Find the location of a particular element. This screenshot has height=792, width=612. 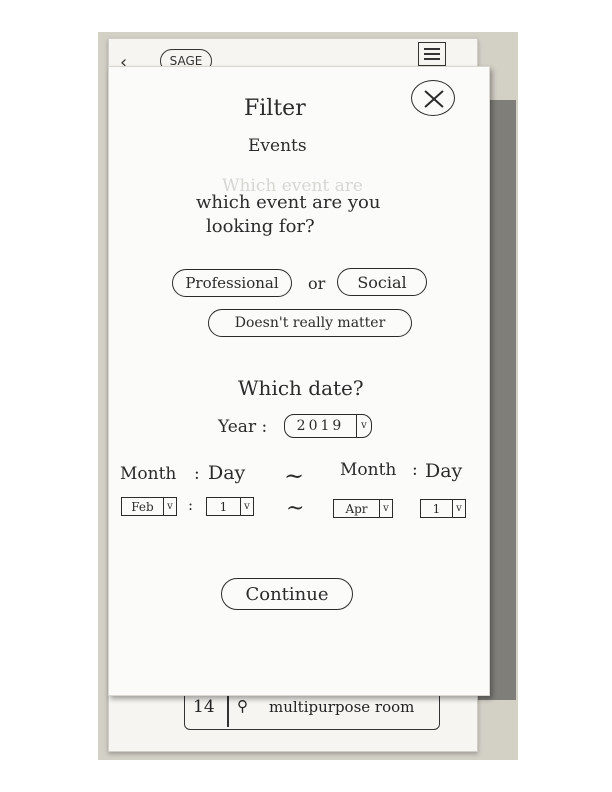

social-option-button: Social is located at coordinates (382, 282).